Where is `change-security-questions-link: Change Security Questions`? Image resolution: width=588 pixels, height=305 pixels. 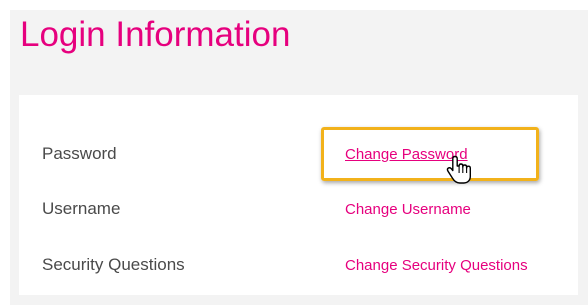
change-security-questions-link: Change Security Questions is located at coordinates (436, 266).